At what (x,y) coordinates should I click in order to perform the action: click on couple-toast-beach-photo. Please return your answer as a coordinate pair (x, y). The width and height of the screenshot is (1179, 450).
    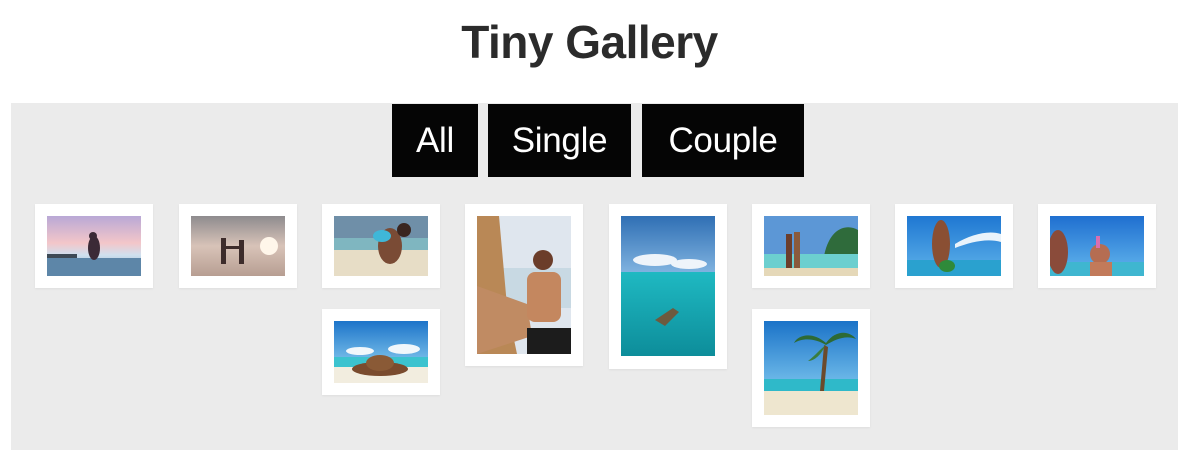
    Looking at the image, I should click on (1097, 246).